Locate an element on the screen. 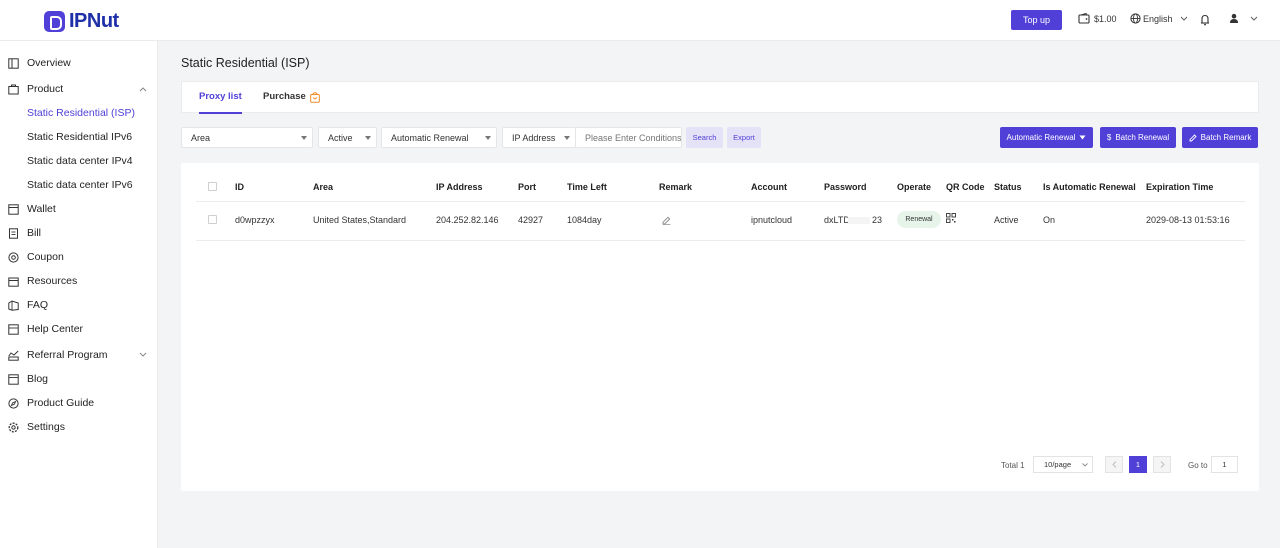 The width and height of the screenshot is (1280, 548). page-size-select: 10/page is located at coordinates (1063, 464).